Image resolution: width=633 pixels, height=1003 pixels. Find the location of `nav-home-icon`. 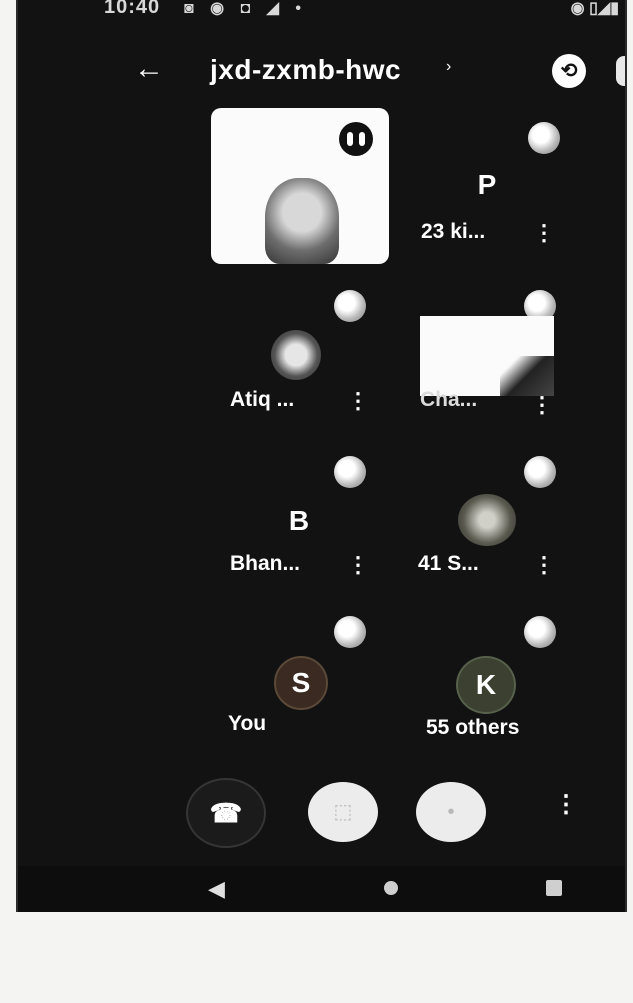

nav-home-icon is located at coordinates (391, 888).